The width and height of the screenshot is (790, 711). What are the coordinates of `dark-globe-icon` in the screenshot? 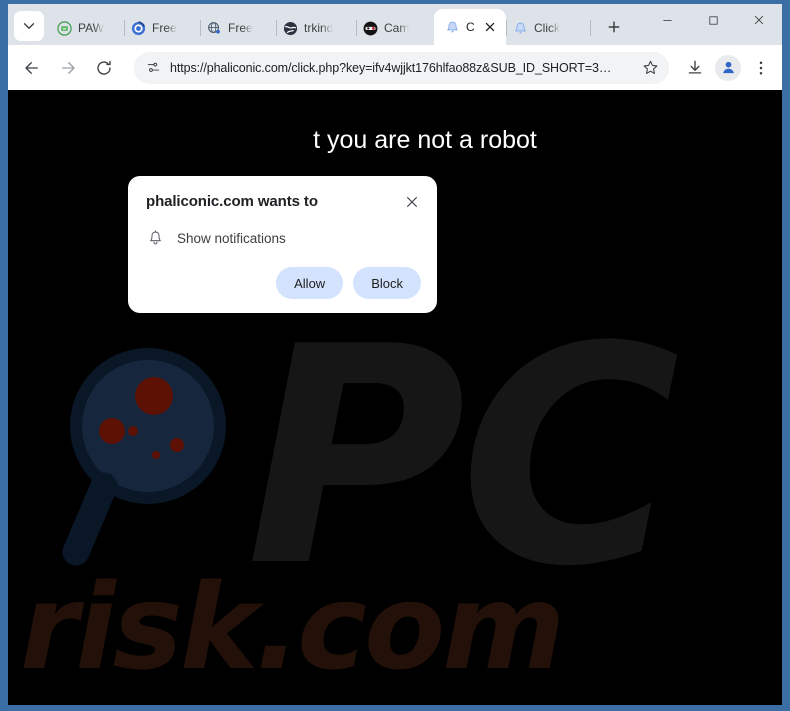 It's located at (290, 28).